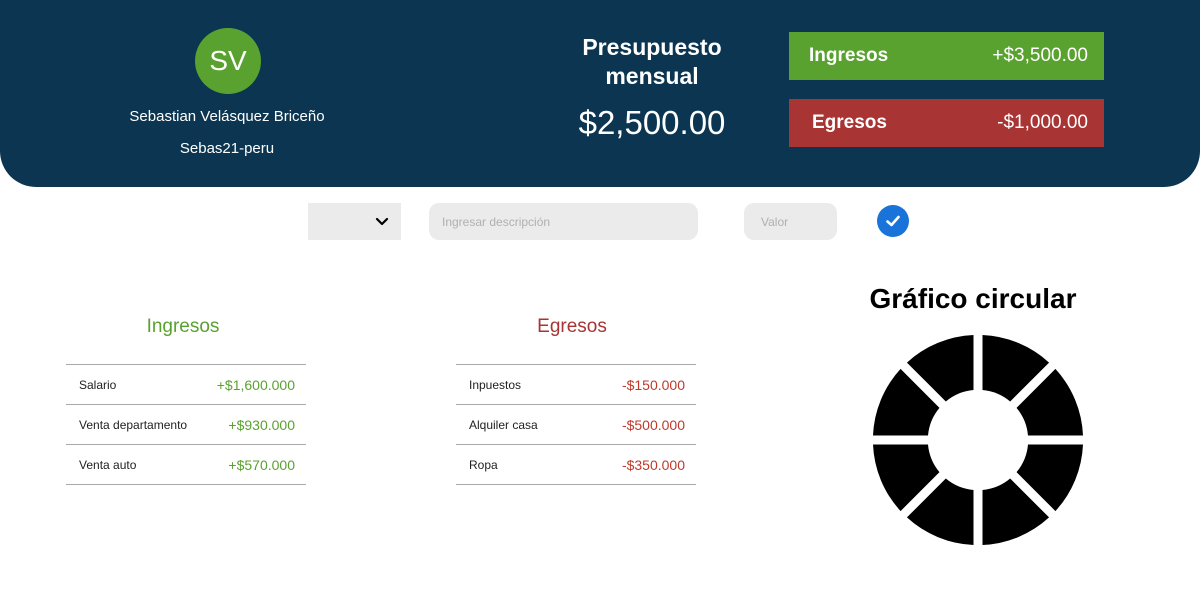  Describe the element at coordinates (186, 385) in the screenshot. I see `income-row: Salario +$1,600.000` at that location.